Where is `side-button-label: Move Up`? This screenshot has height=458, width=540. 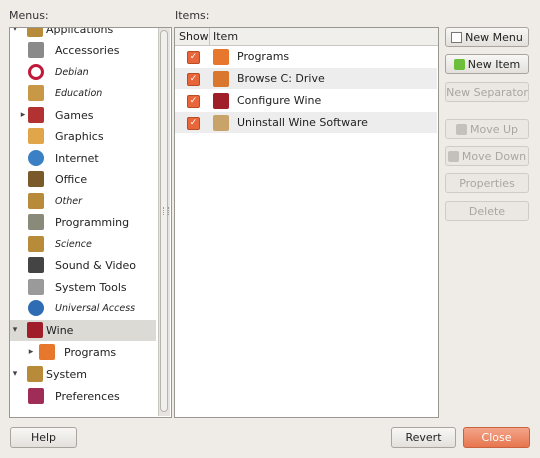 side-button-label: Move Up is located at coordinates (494, 129).